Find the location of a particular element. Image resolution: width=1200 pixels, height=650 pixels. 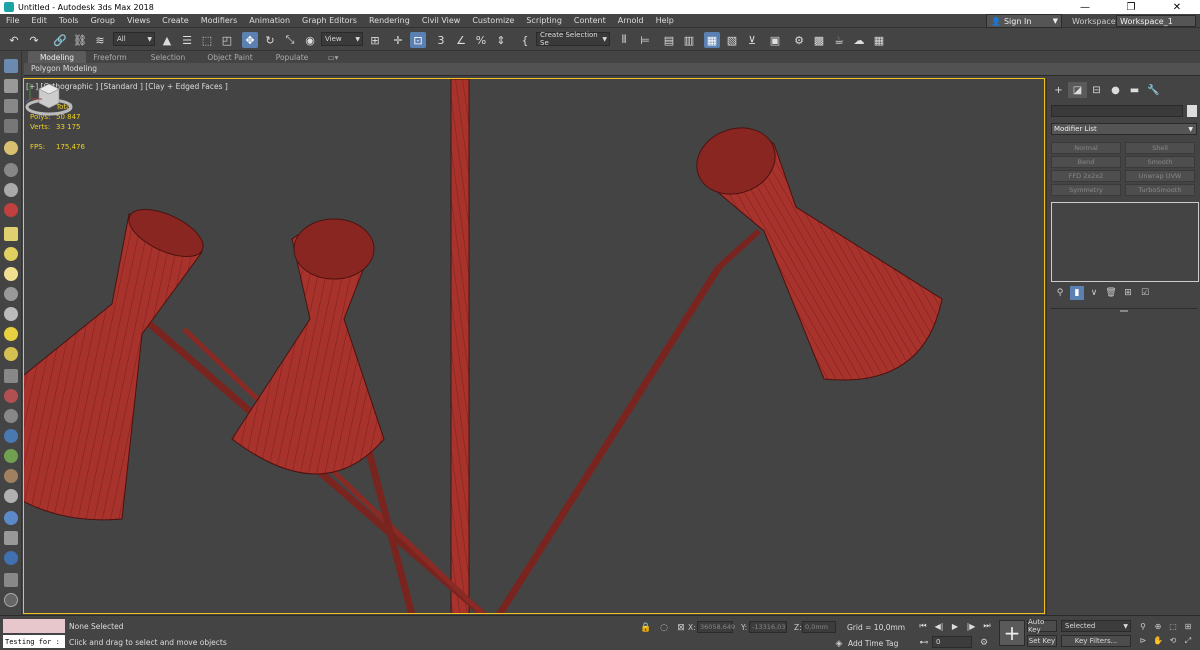

window-crossing-icon: ◰ is located at coordinates (227, 40).